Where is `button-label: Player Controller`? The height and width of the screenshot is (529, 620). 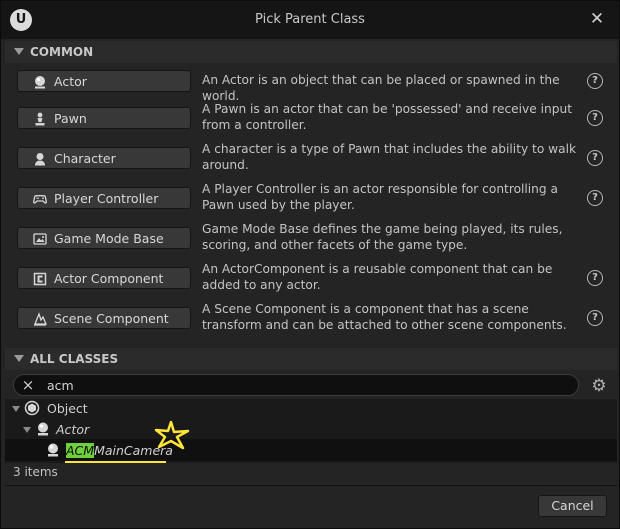 button-label: Player Controller is located at coordinates (106, 198).